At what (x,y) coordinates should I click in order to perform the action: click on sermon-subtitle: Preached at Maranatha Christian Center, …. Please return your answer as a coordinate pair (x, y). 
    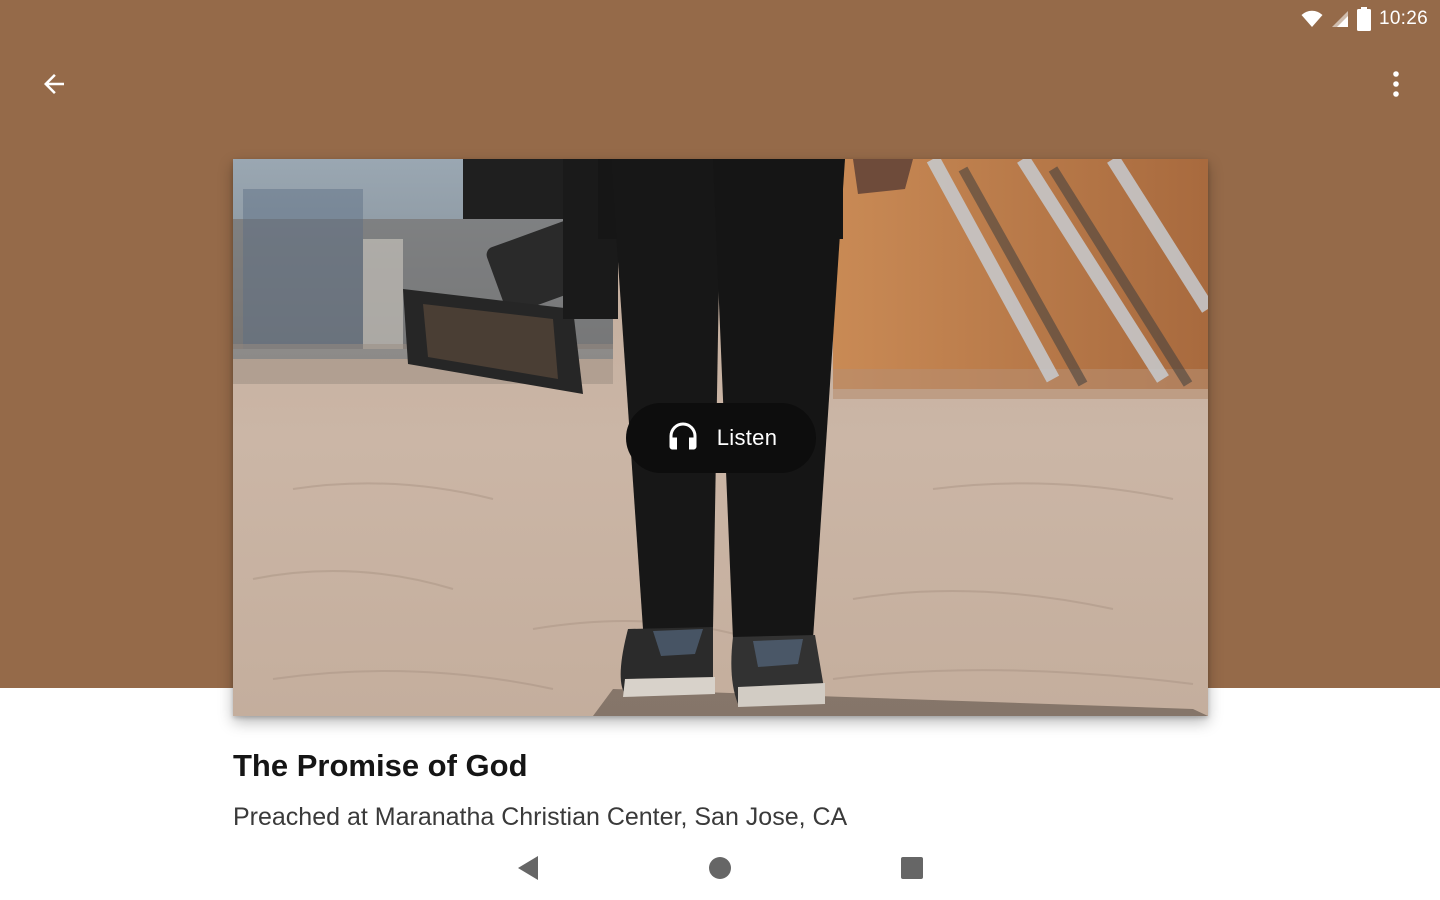
    Looking at the image, I should click on (540, 817).